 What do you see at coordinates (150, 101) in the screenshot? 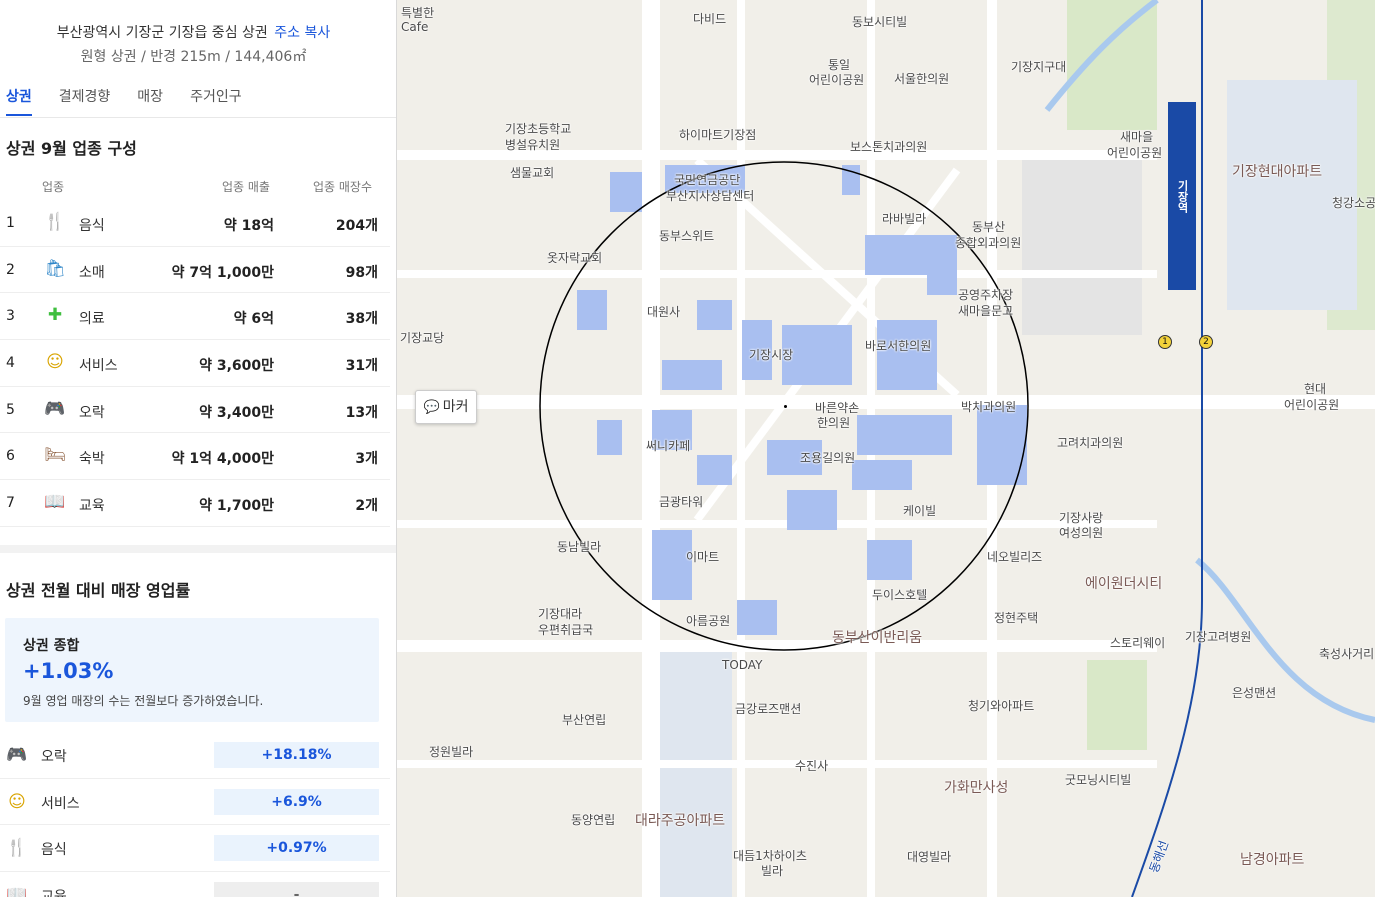
I see `tab-stores: 매장` at bounding box center [150, 101].